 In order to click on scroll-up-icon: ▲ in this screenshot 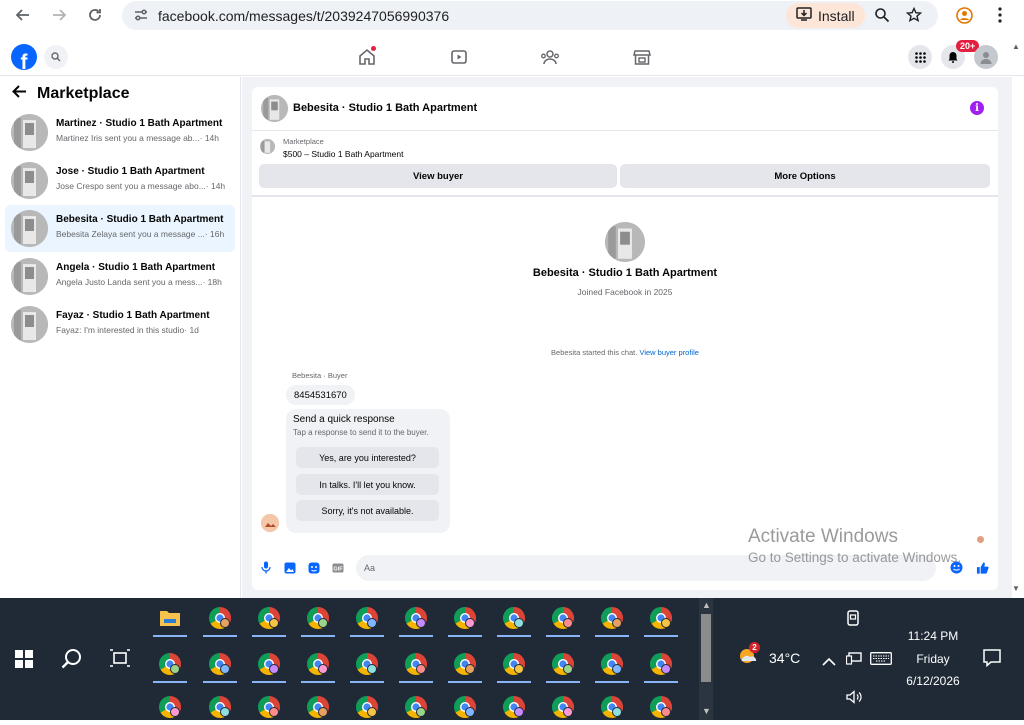, I will do `click(1016, 46)`.